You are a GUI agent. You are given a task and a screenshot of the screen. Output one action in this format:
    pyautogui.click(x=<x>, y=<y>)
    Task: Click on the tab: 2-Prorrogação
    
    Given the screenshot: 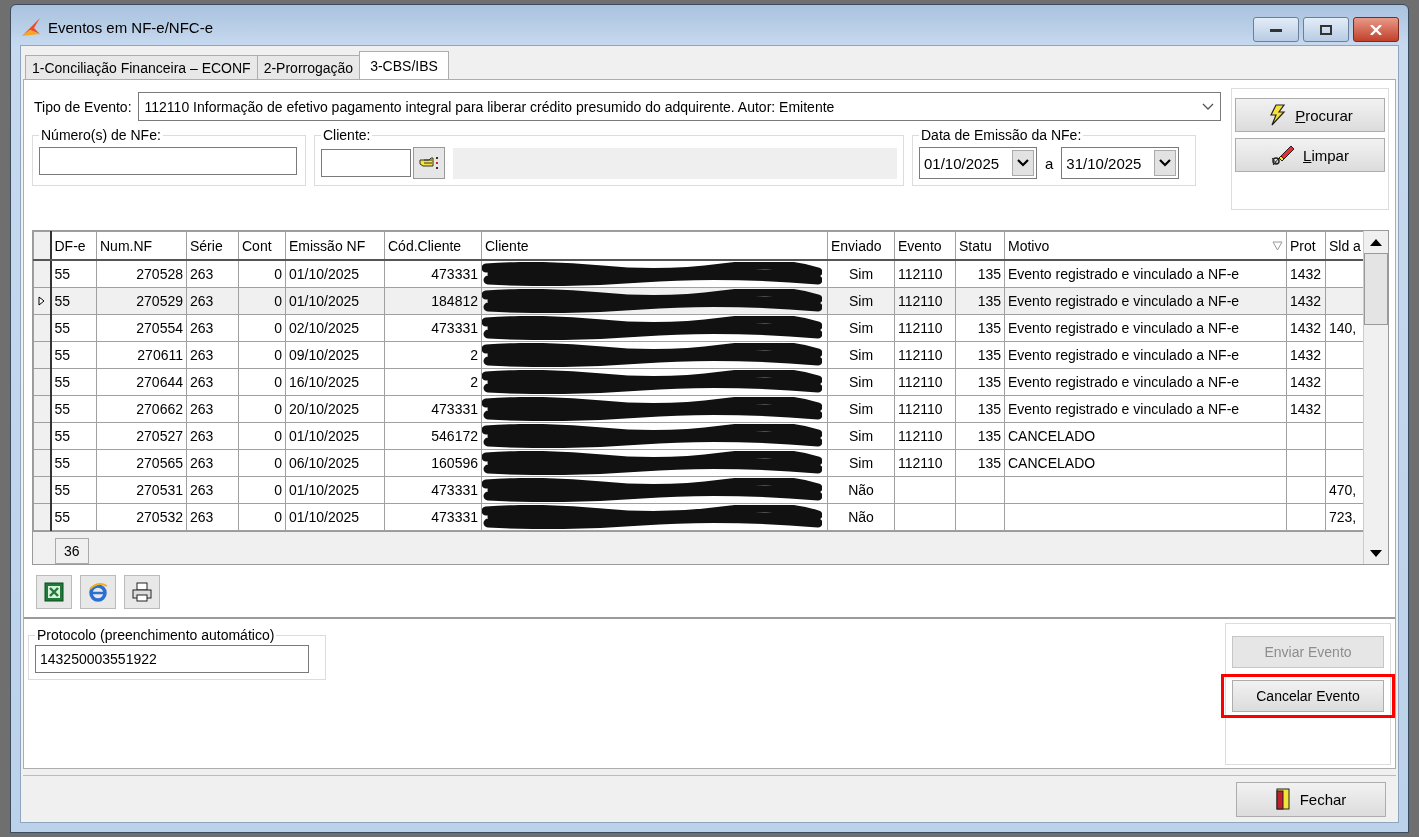 What is the action you would take?
    pyautogui.click(x=308, y=67)
    